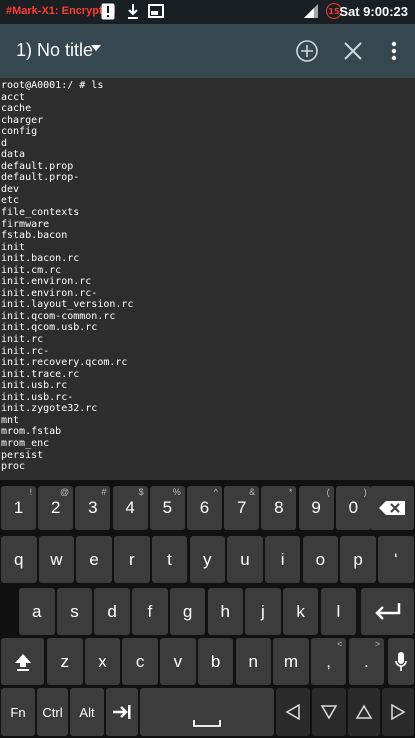 The image size is (415, 738). I want to click on alert-icon, so click(108, 13).